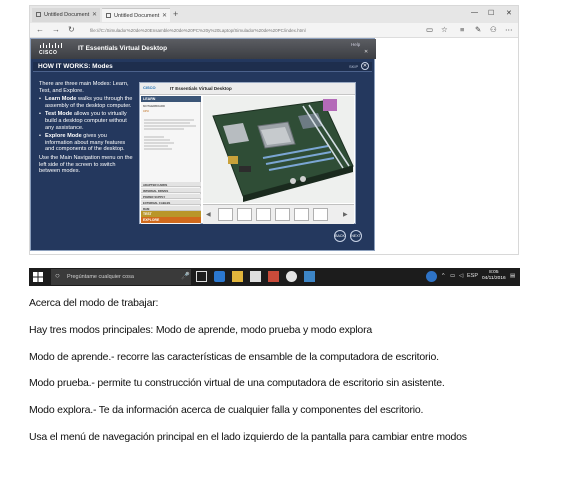  I want to click on back-arrow-icon: ←, so click(40, 29).